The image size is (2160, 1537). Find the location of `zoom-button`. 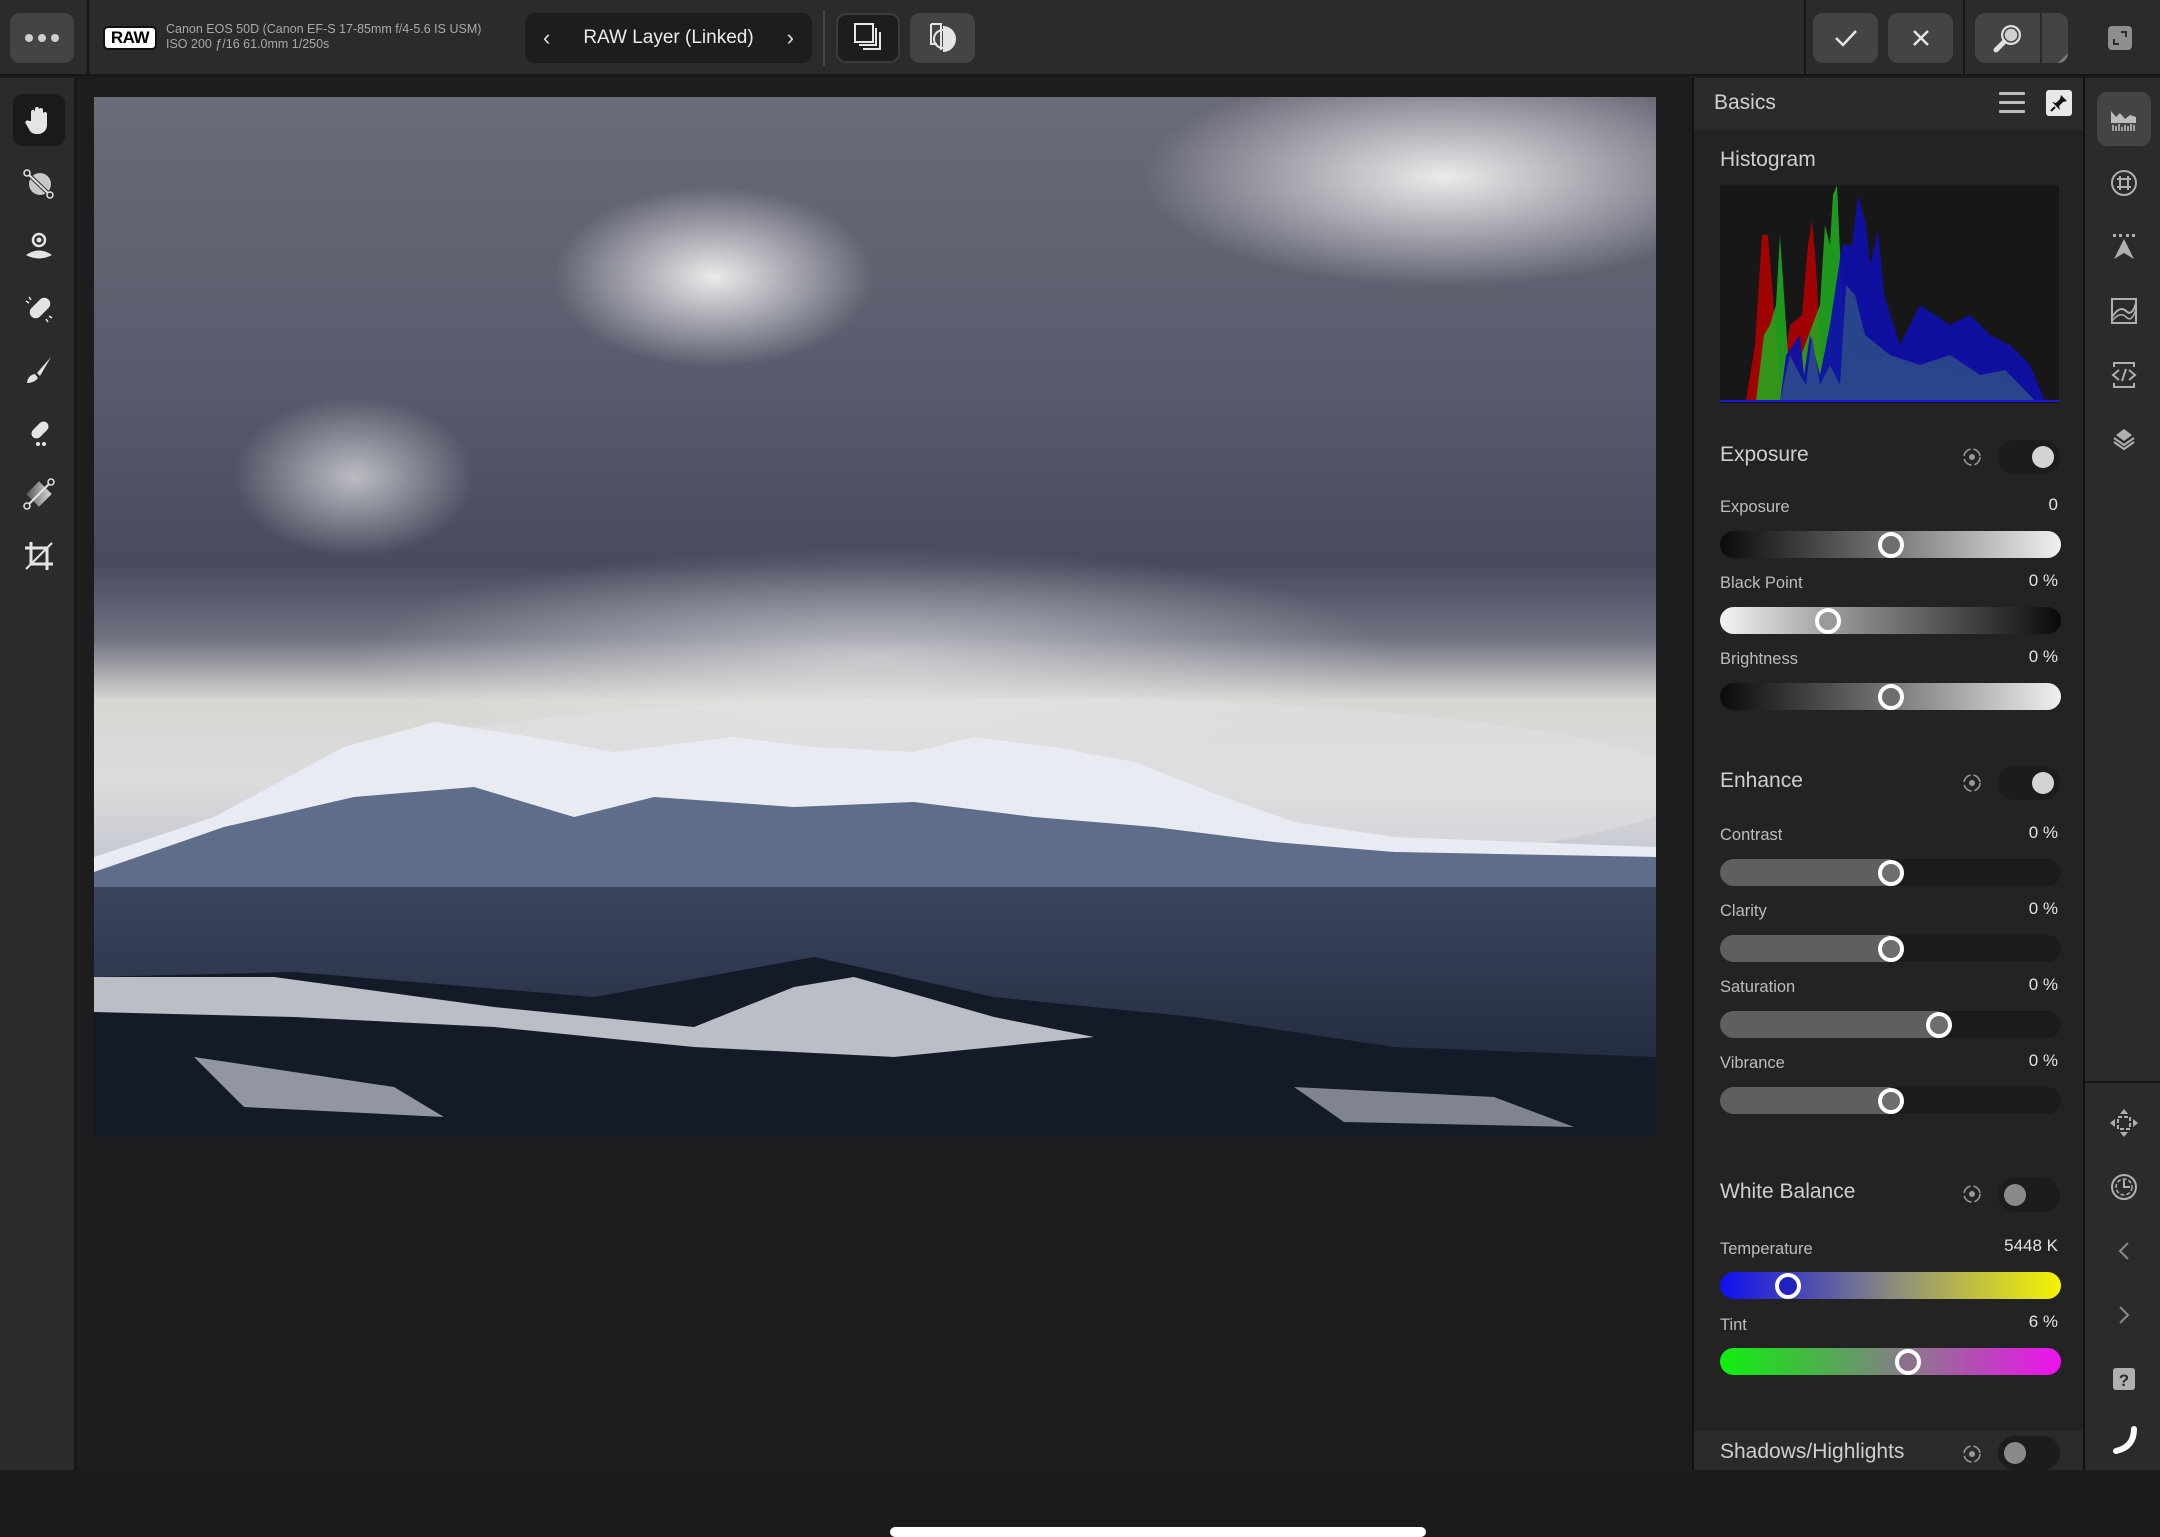

zoom-button is located at coordinates (2021, 38).